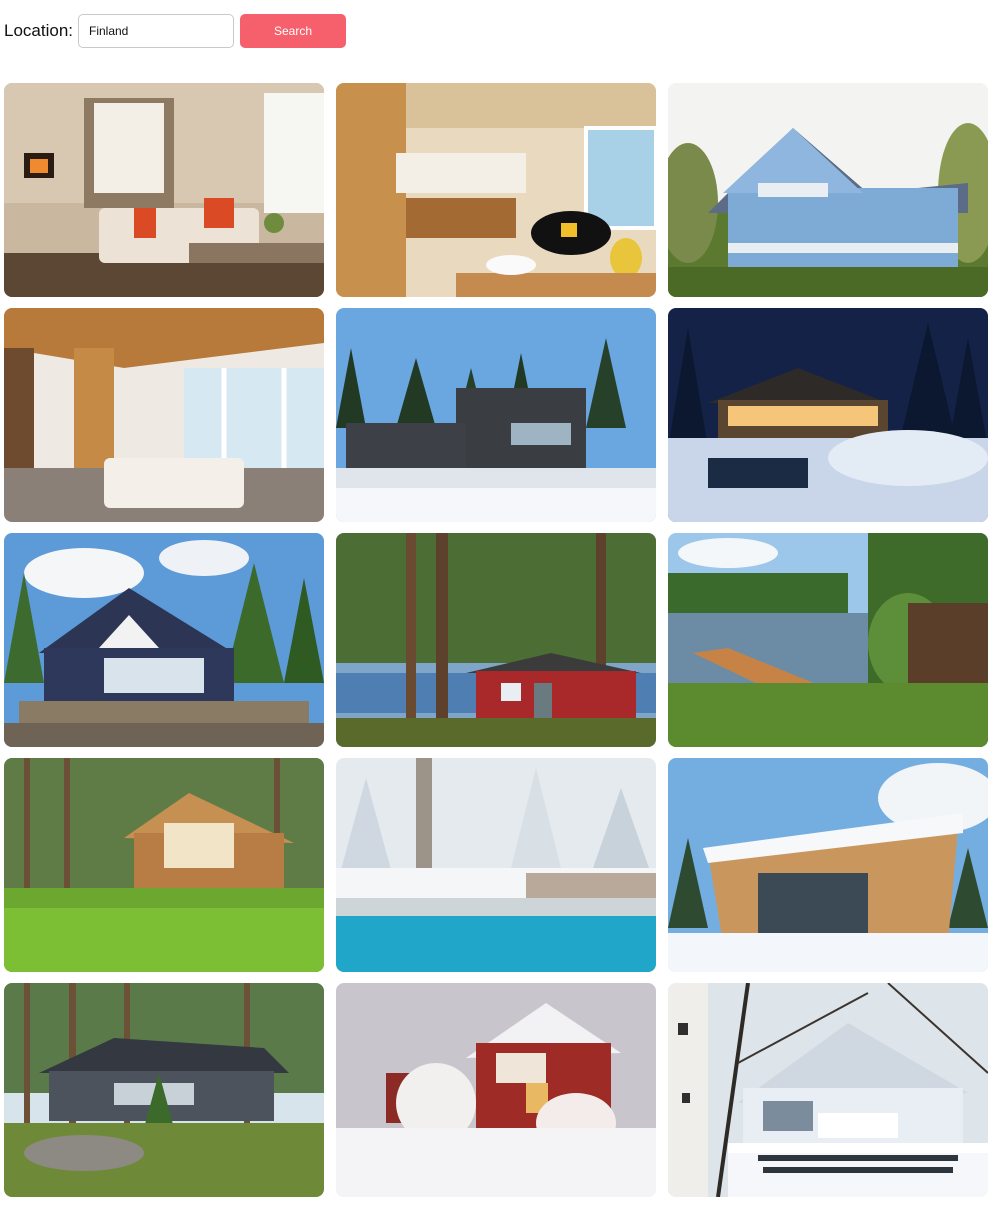  What do you see at coordinates (293, 31) in the screenshot?
I see `search-button: Search` at bounding box center [293, 31].